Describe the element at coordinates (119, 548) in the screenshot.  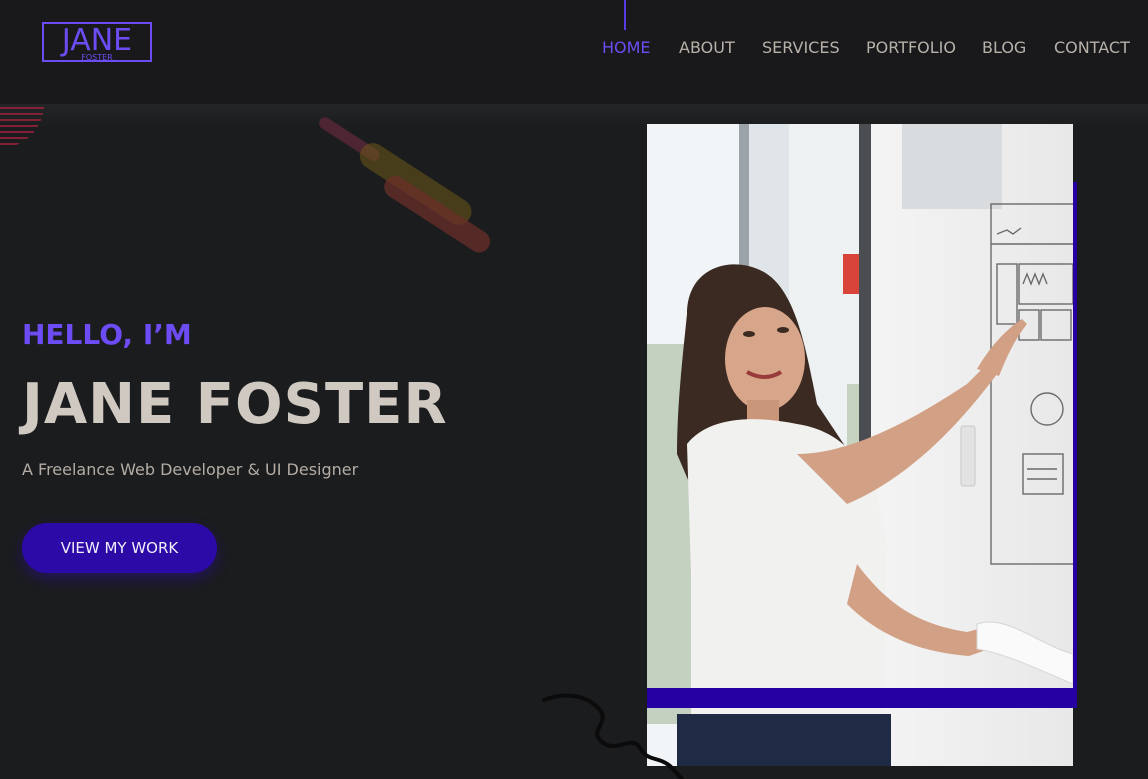
I see `view-my-work-button: VIEW MY WORK` at that location.